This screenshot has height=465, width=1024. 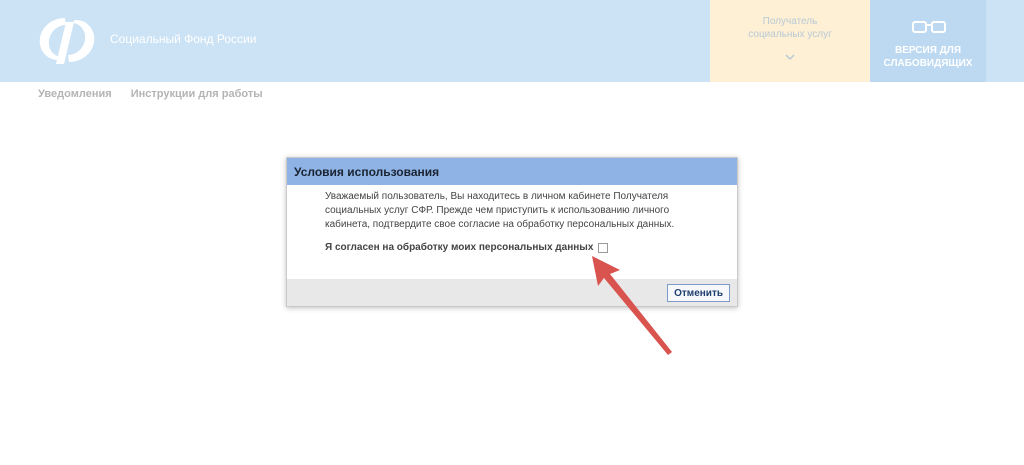 What do you see at coordinates (67, 40) in the screenshot?
I see `sfr-logo-icon` at bounding box center [67, 40].